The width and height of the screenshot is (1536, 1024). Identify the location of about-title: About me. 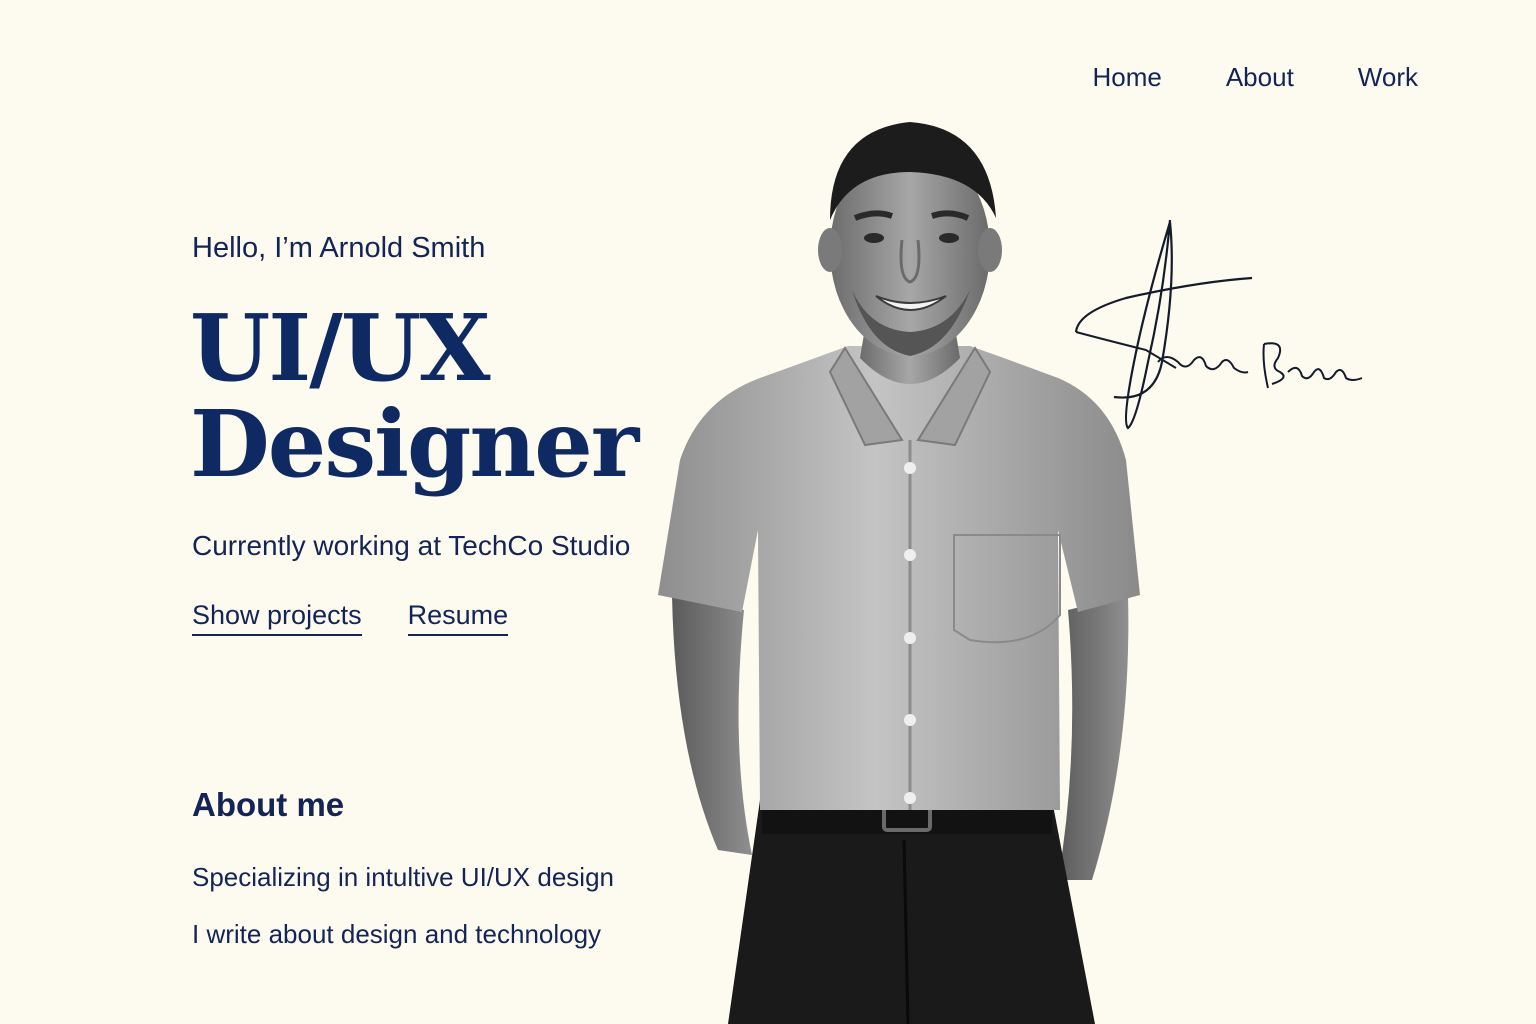
(268, 804).